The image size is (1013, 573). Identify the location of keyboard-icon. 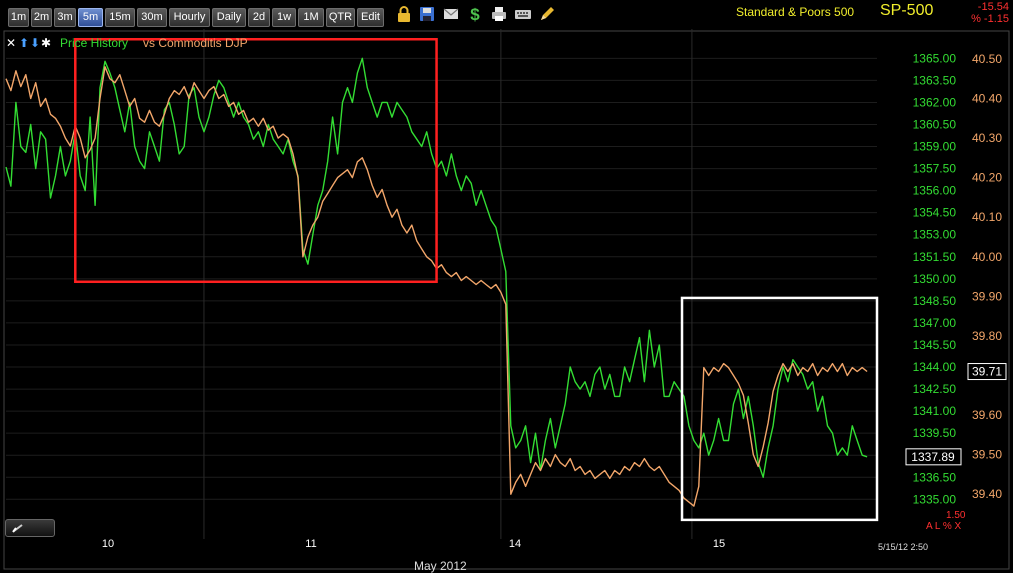
(523, 14).